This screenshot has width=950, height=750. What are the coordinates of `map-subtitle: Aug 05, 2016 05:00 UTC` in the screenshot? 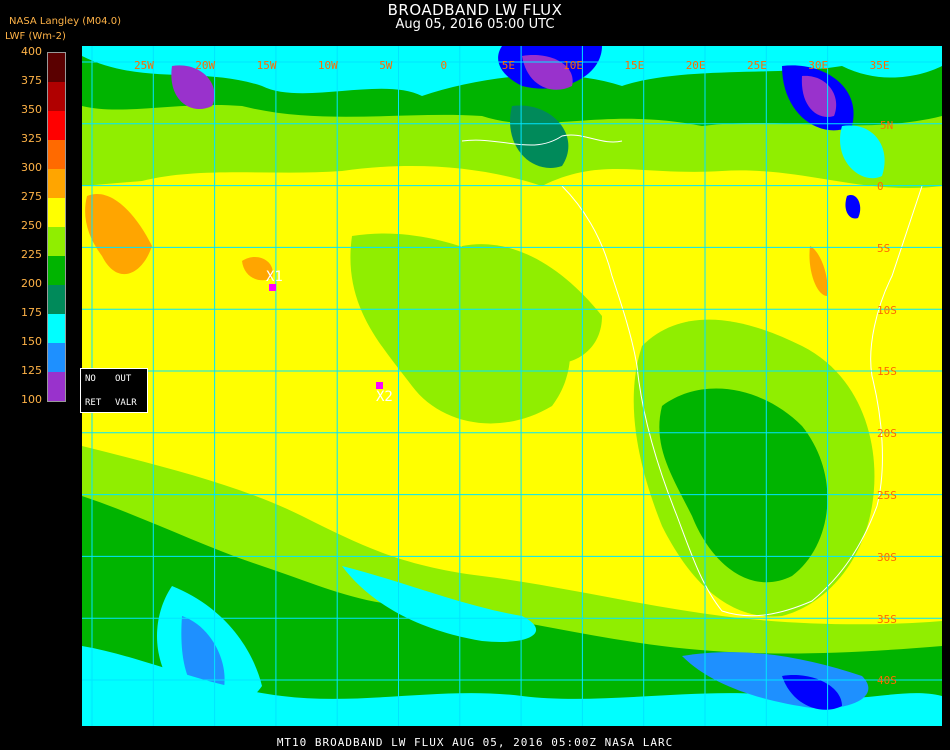 It's located at (475, 24).